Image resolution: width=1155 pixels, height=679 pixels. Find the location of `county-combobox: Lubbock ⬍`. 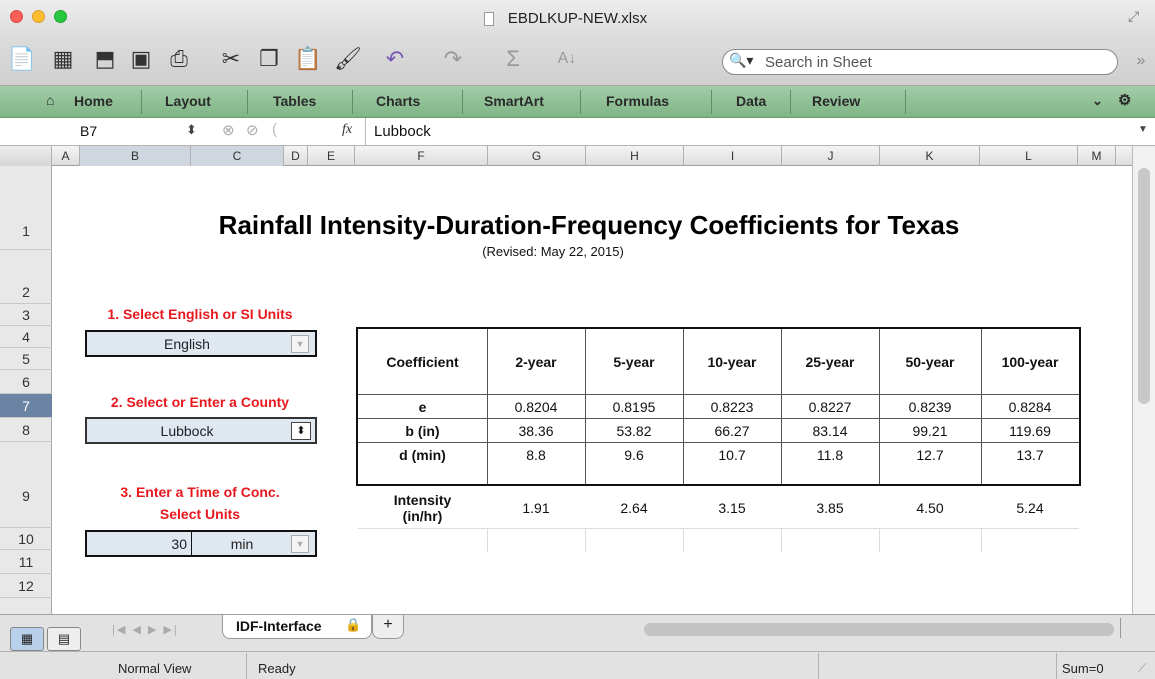

county-combobox: Lubbock ⬍ is located at coordinates (201, 430).